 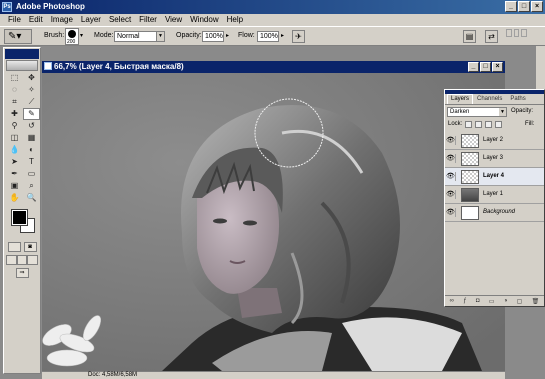 I want to click on trash-icon: 🗑, so click(x=536, y=301).